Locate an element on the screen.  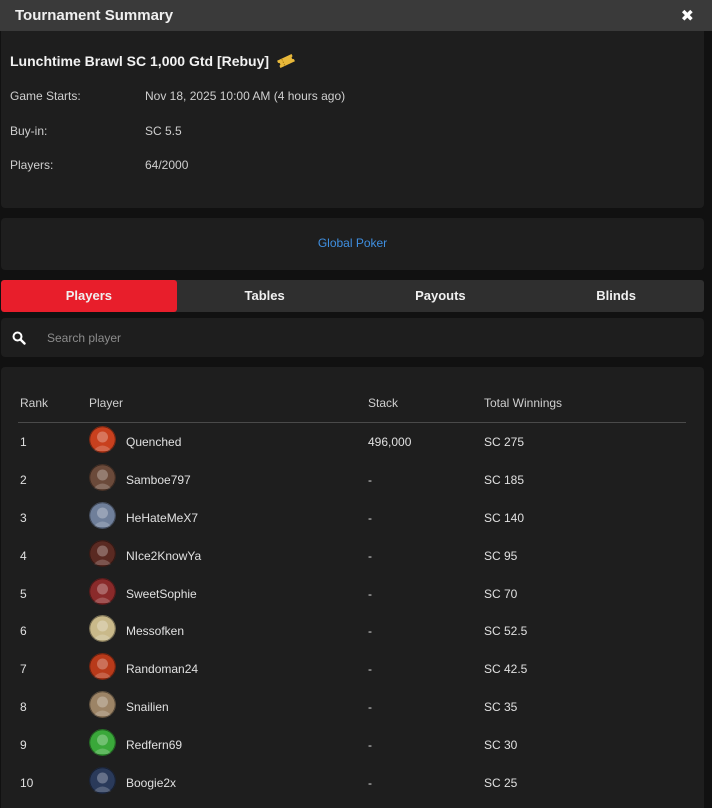
rank-cell: 10 is located at coordinates (27, 783).